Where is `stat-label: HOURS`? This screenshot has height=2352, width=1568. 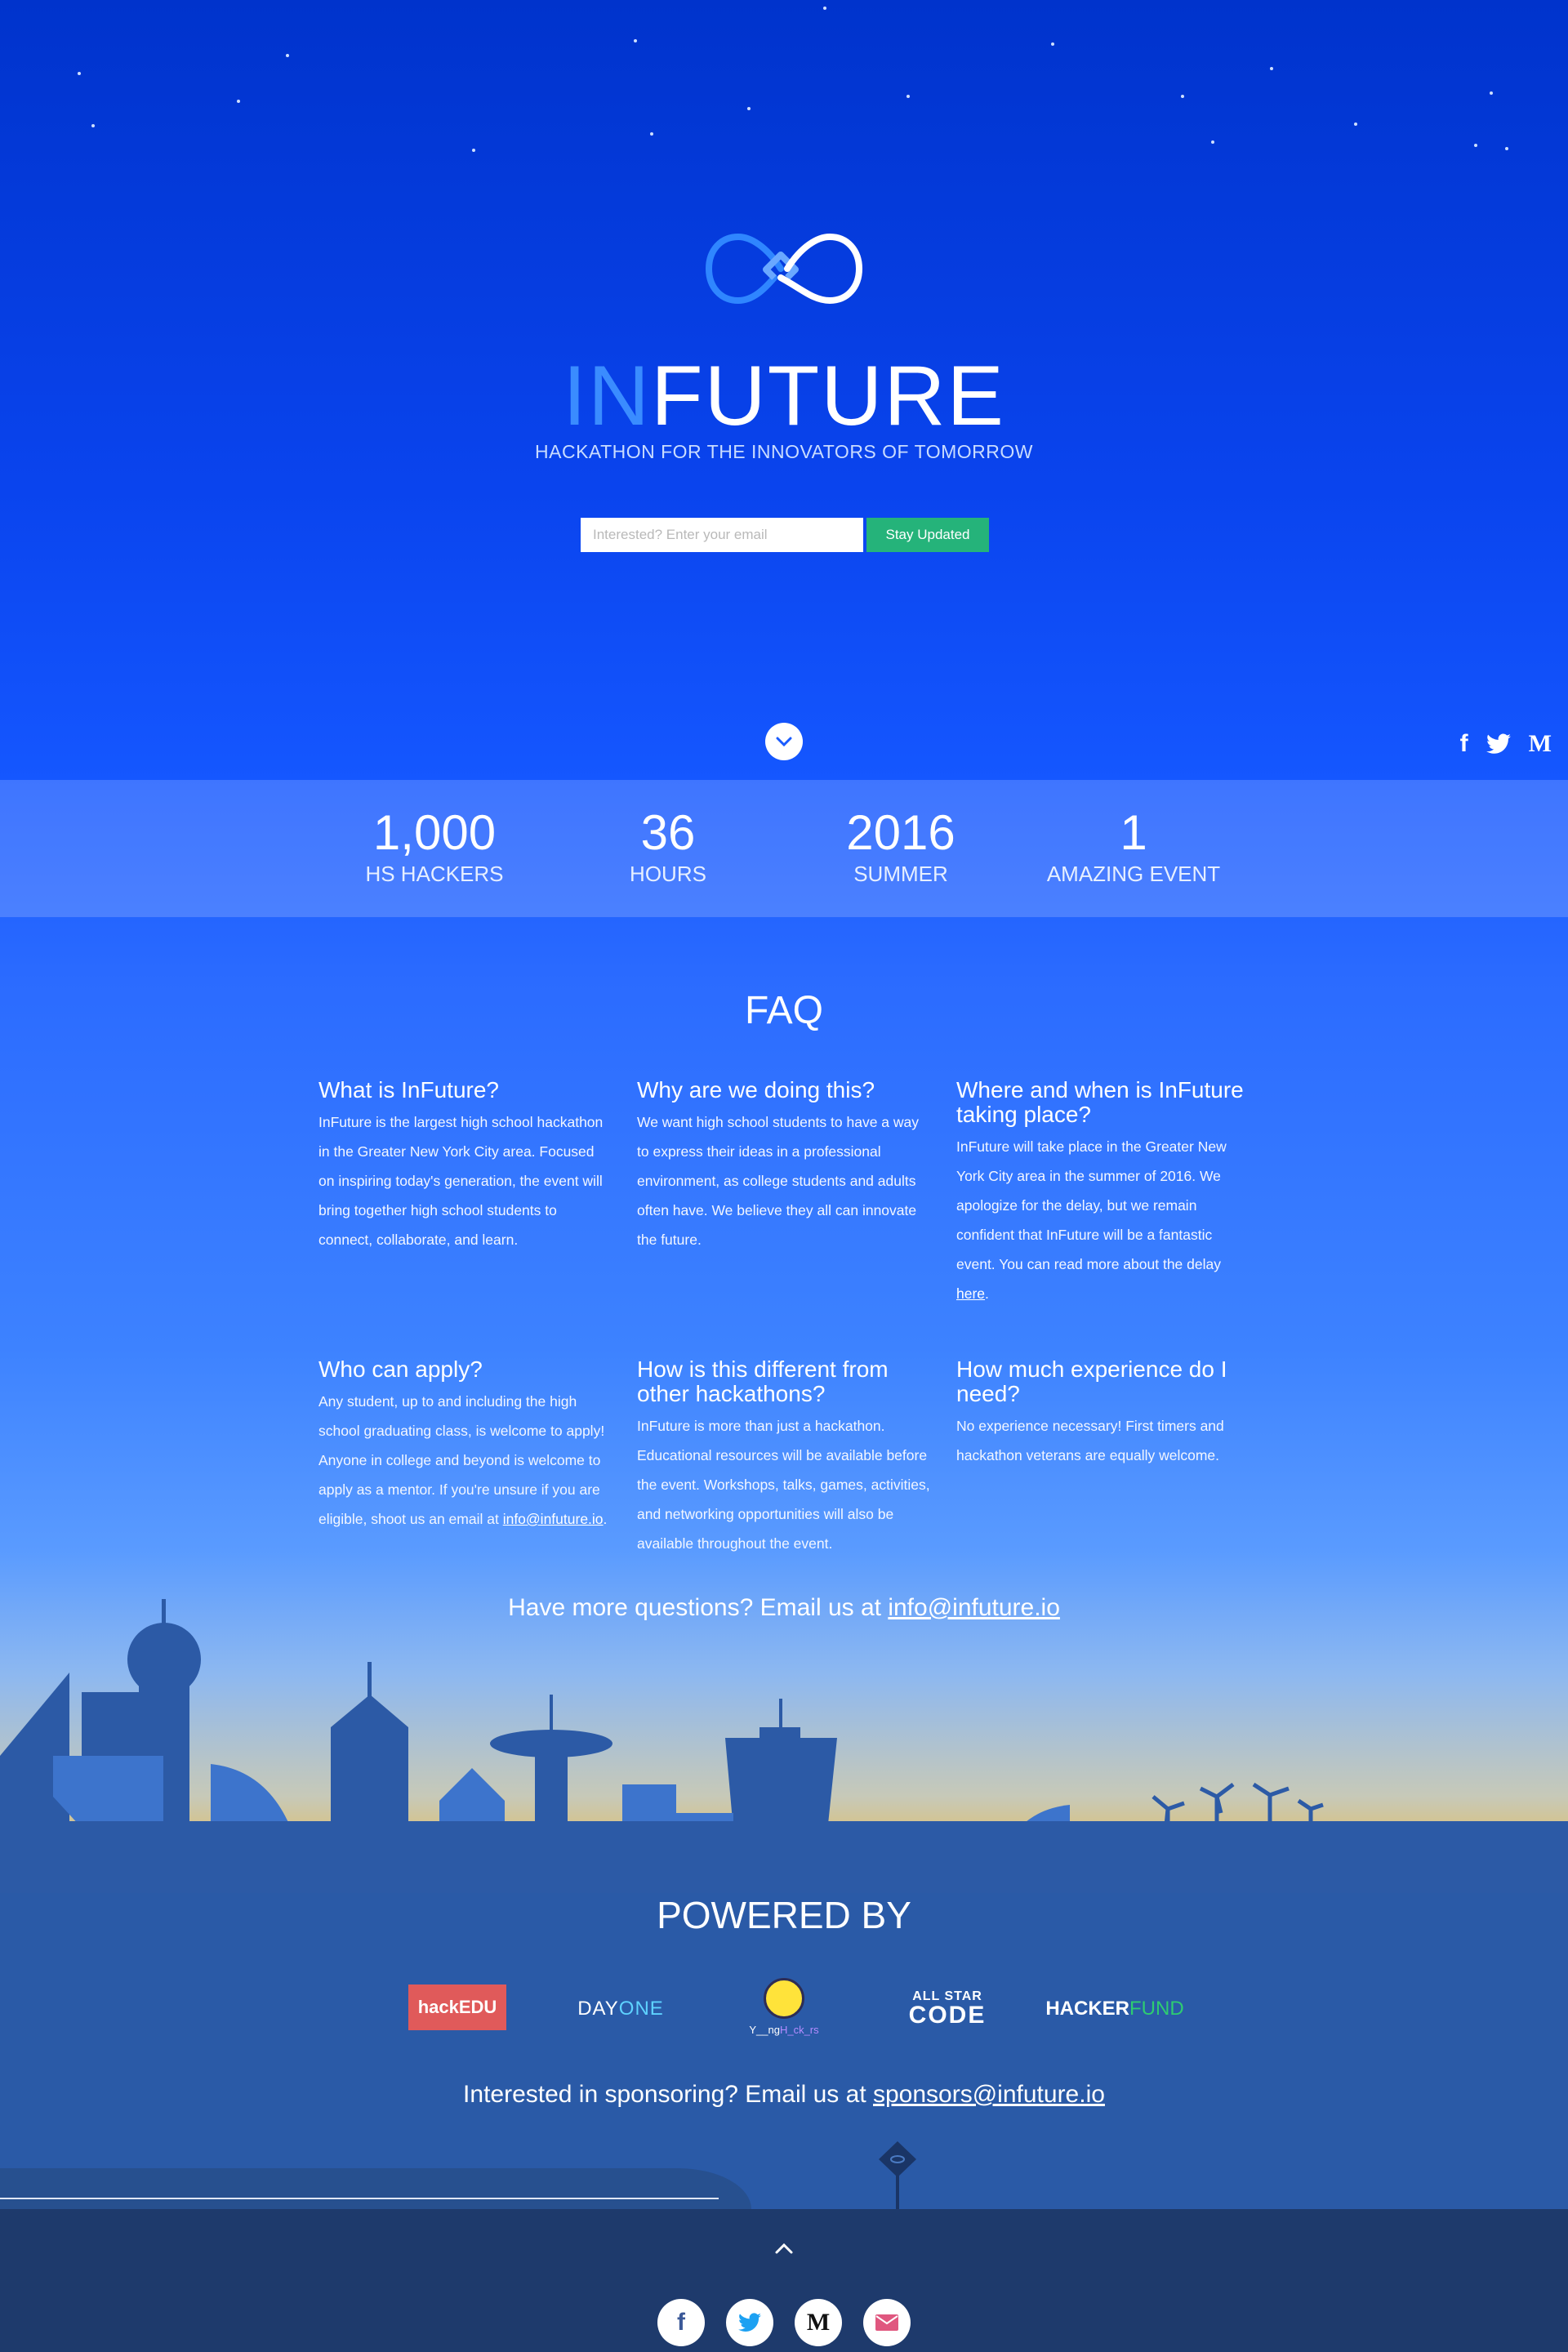
stat-label: HOURS is located at coordinates (668, 874).